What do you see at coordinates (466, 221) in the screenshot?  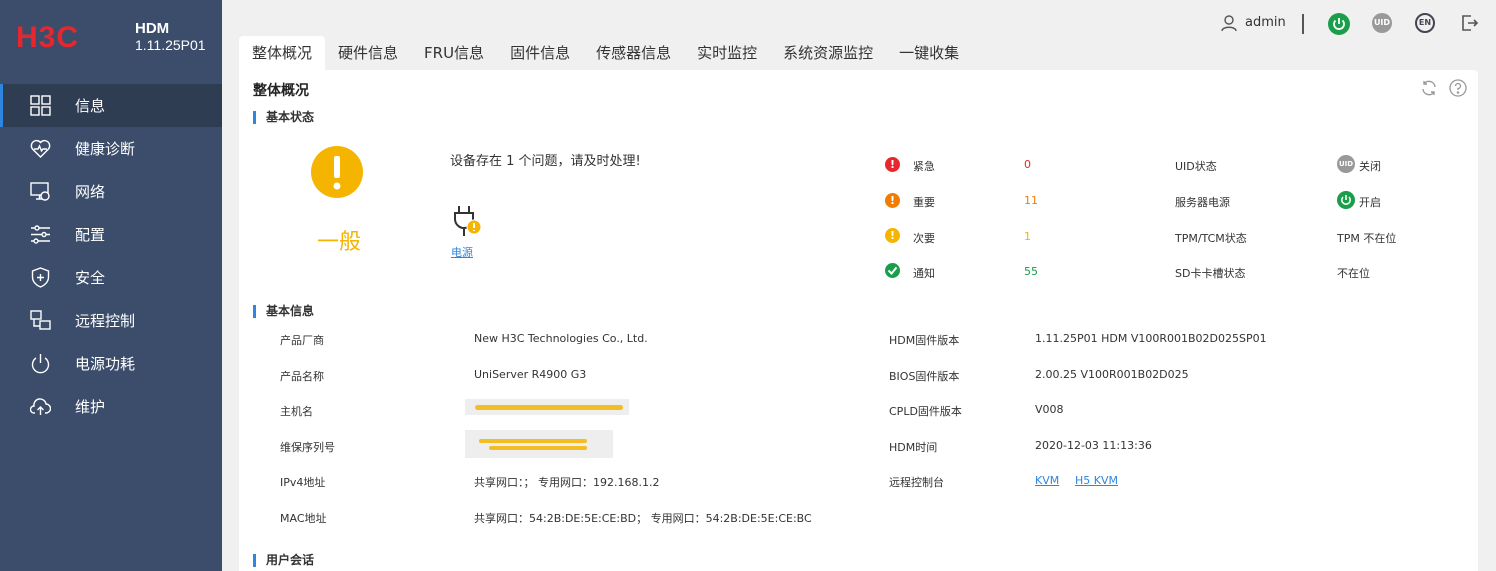 I see `power-plug-icon` at bounding box center [466, 221].